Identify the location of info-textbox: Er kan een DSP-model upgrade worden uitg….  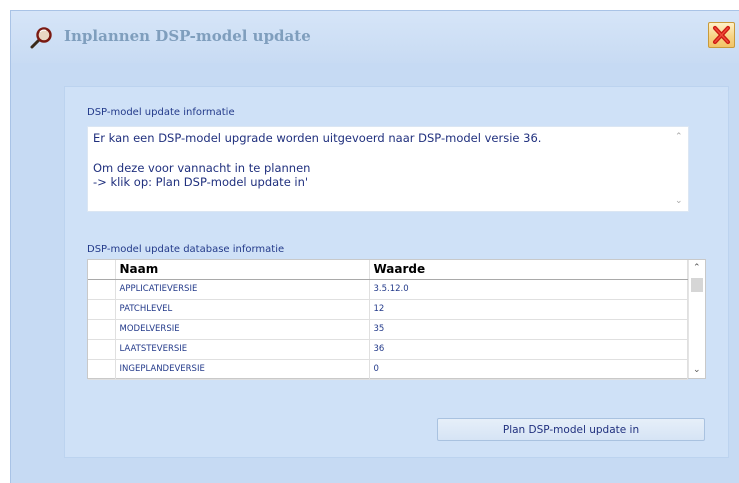
(388, 169).